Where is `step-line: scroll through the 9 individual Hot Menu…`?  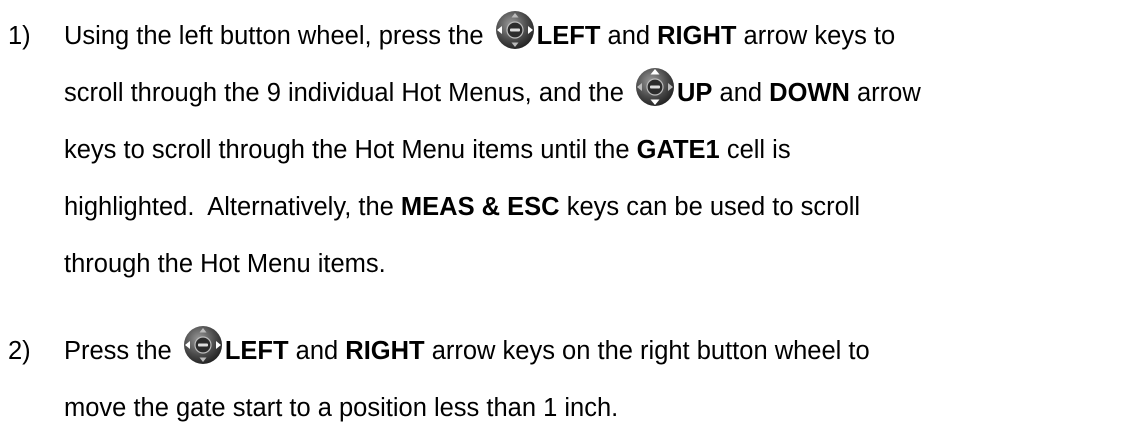 step-line: scroll through the 9 individual Hot Menu… is located at coordinates (604, 93).